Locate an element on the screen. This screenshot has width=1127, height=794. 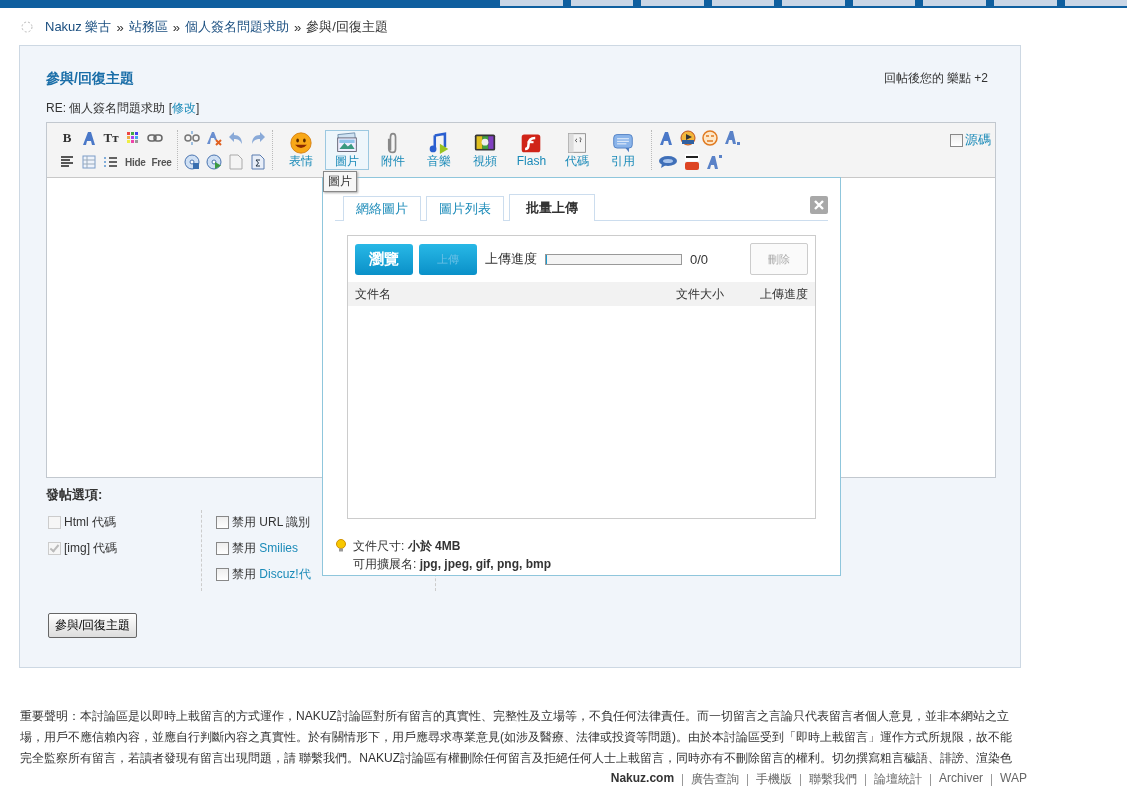
footer-link: Archiver is located at coordinates (961, 779).